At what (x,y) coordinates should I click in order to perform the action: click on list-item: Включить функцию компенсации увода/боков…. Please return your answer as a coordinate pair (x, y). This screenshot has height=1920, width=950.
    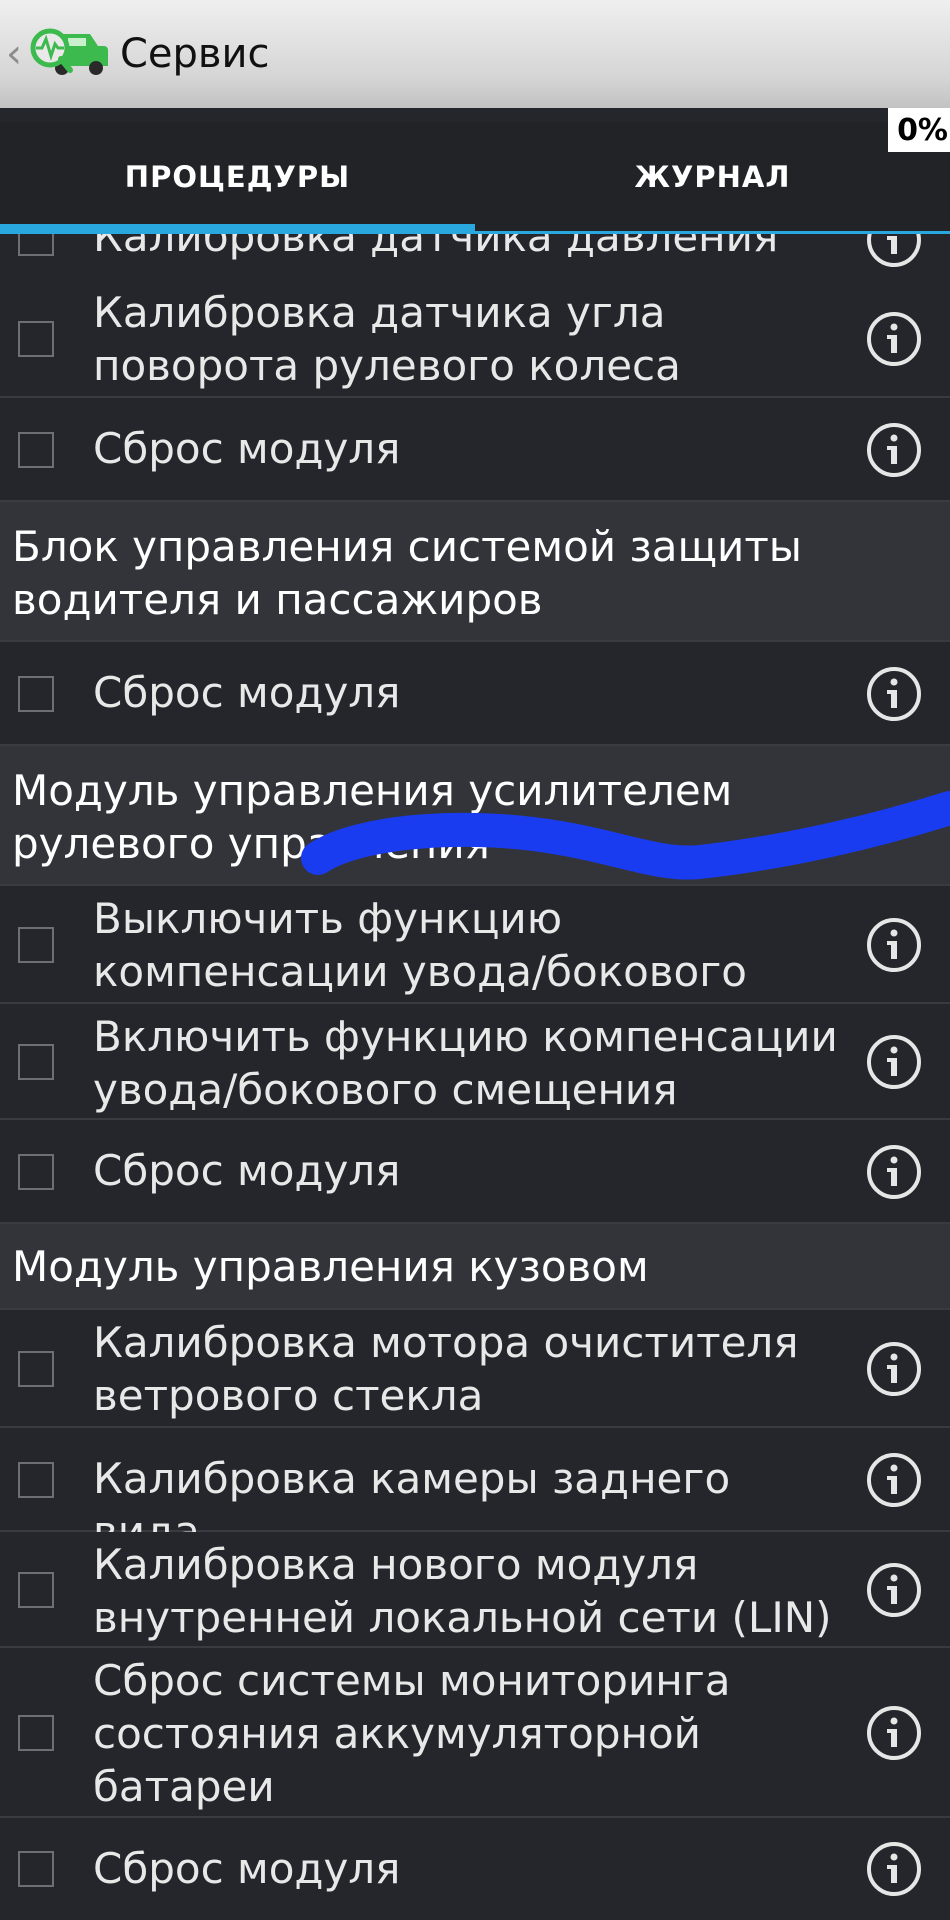
    Looking at the image, I should click on (475, 1062).